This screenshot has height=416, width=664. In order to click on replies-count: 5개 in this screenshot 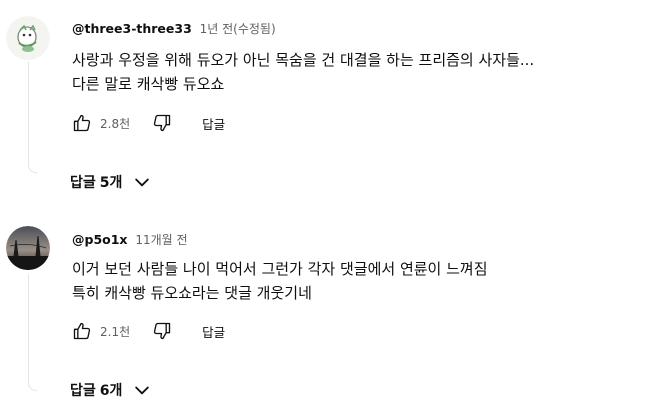, I will do `click(111, 183)`.